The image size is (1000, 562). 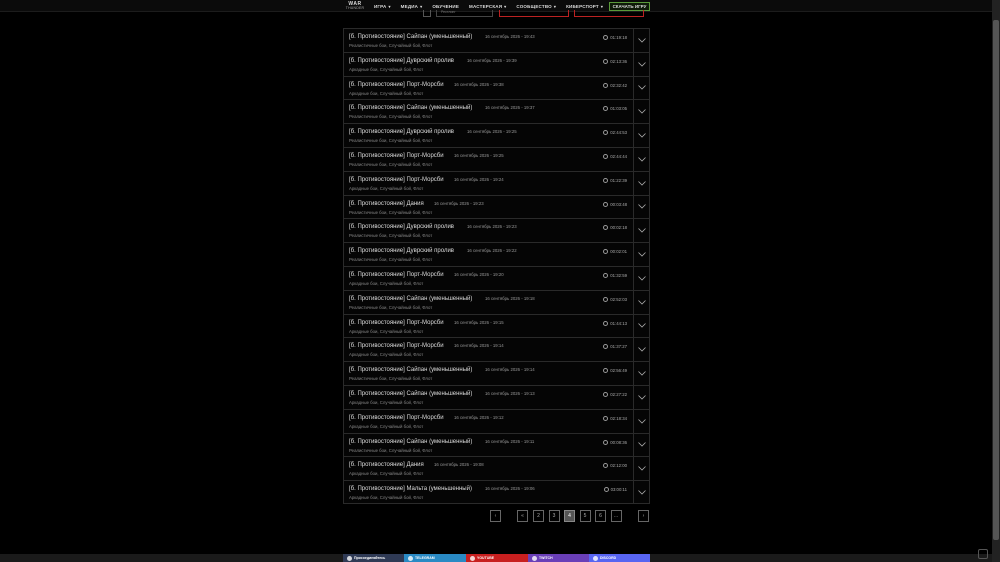 I want to click on twitch-icon, so click(x=534, y=558).